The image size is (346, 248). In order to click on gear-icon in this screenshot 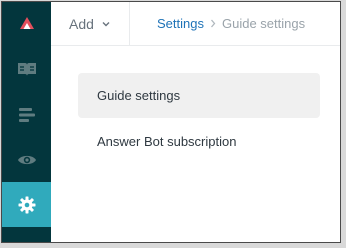, I will do `click(26, 204)`.